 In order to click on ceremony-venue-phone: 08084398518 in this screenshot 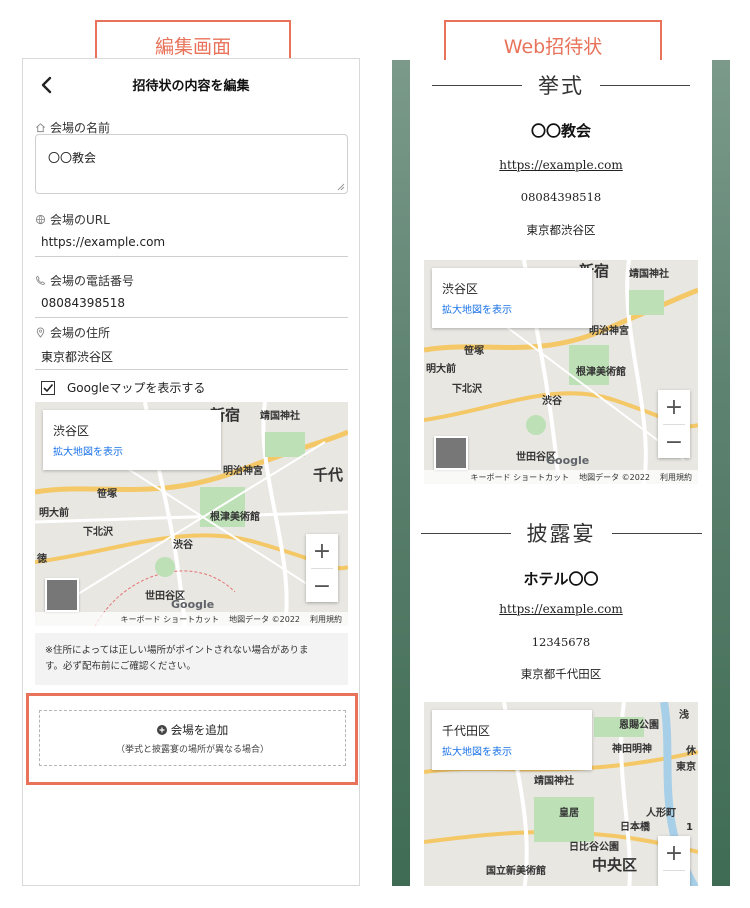, I will do `click(561, 197)`.